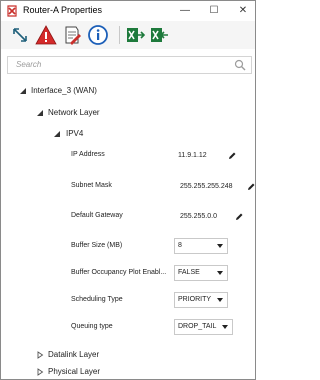 Image resolution: width=320 pixels, height=380 pixels. What do you see at coordinates (129, 65) in the screenshot?
I see `search-box: Search` at bounding box center [129, 65].